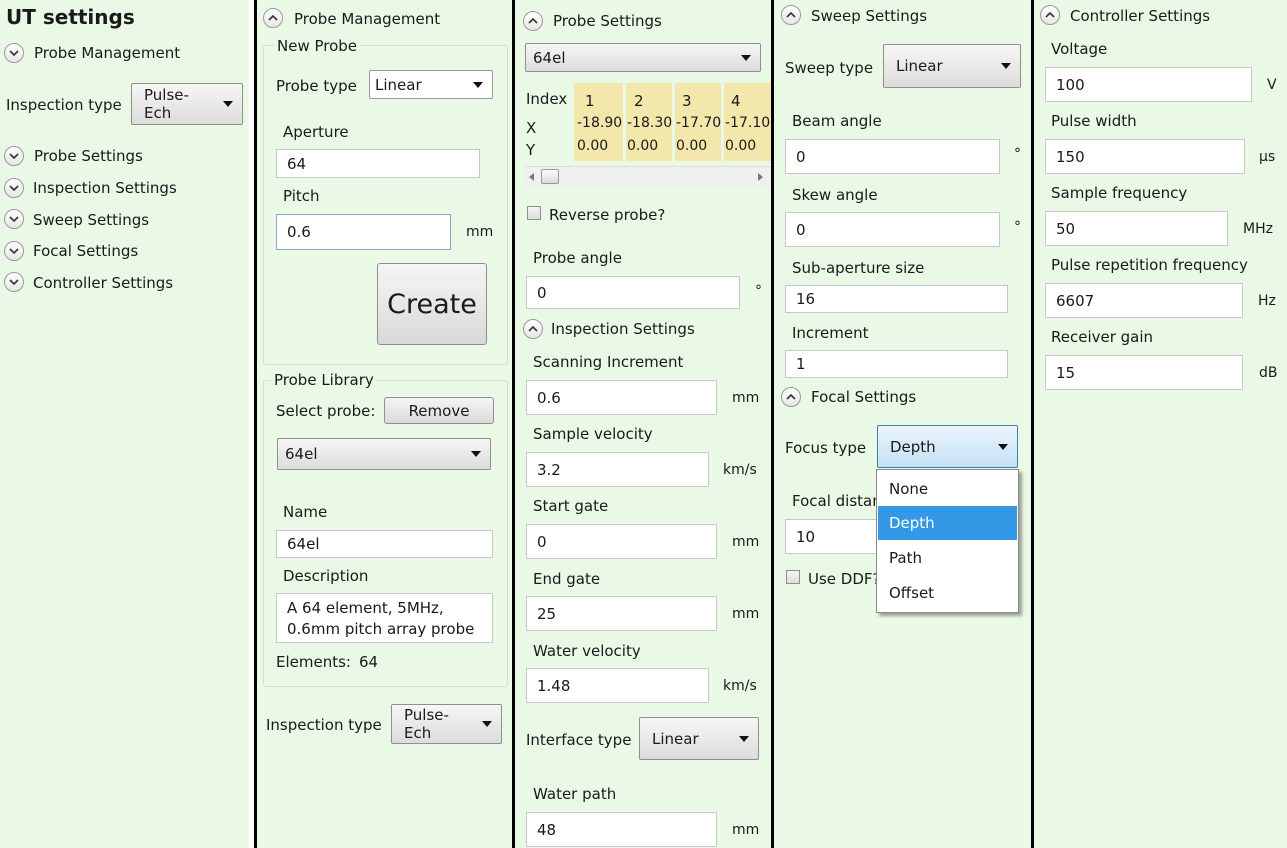  I want to click on reverse-probe-checkbox, so click(534, 213).